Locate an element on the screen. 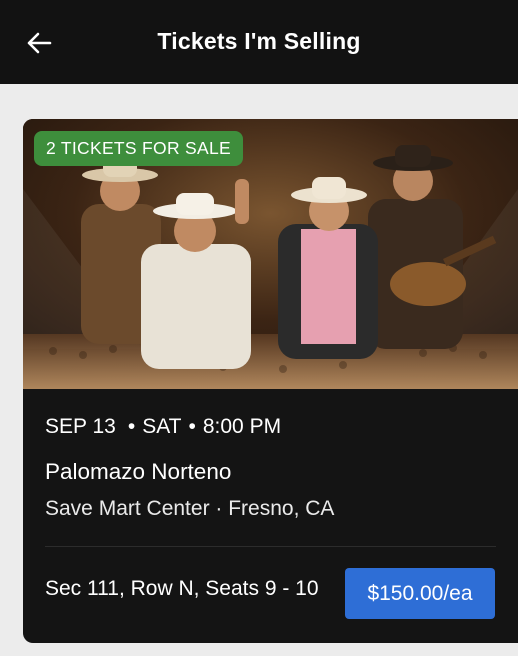 This screenshot has height=656, width=518. tickets-count-badge: 2 TICKETS FOR SALE is located at coordinates (138, 148).